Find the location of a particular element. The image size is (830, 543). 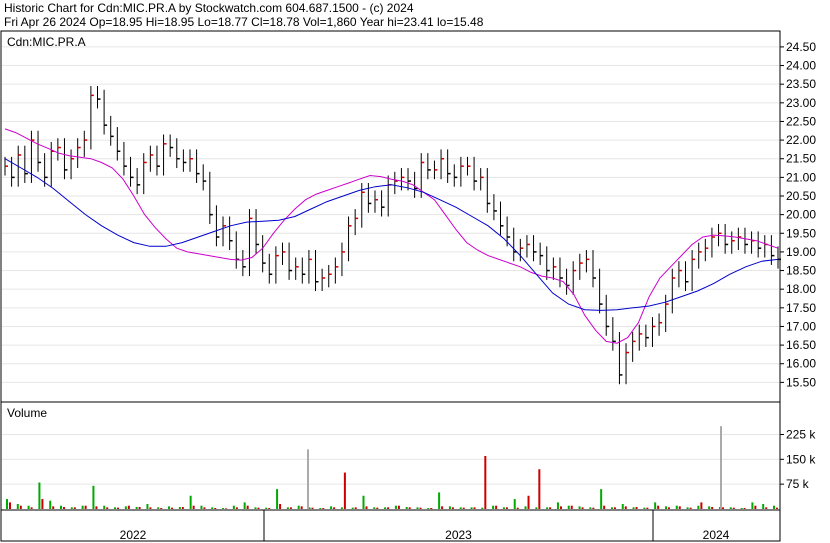

price-tick-label: 21.00 is located at coordinates (801, 177).